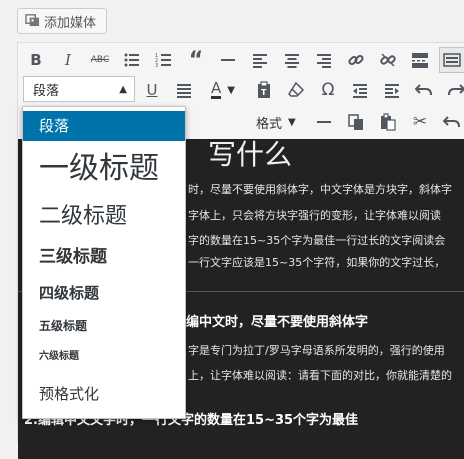  What do you see at coordinates (184, 90) in the screenshot?
I see `justify-button` at bounding box center [184, 90].